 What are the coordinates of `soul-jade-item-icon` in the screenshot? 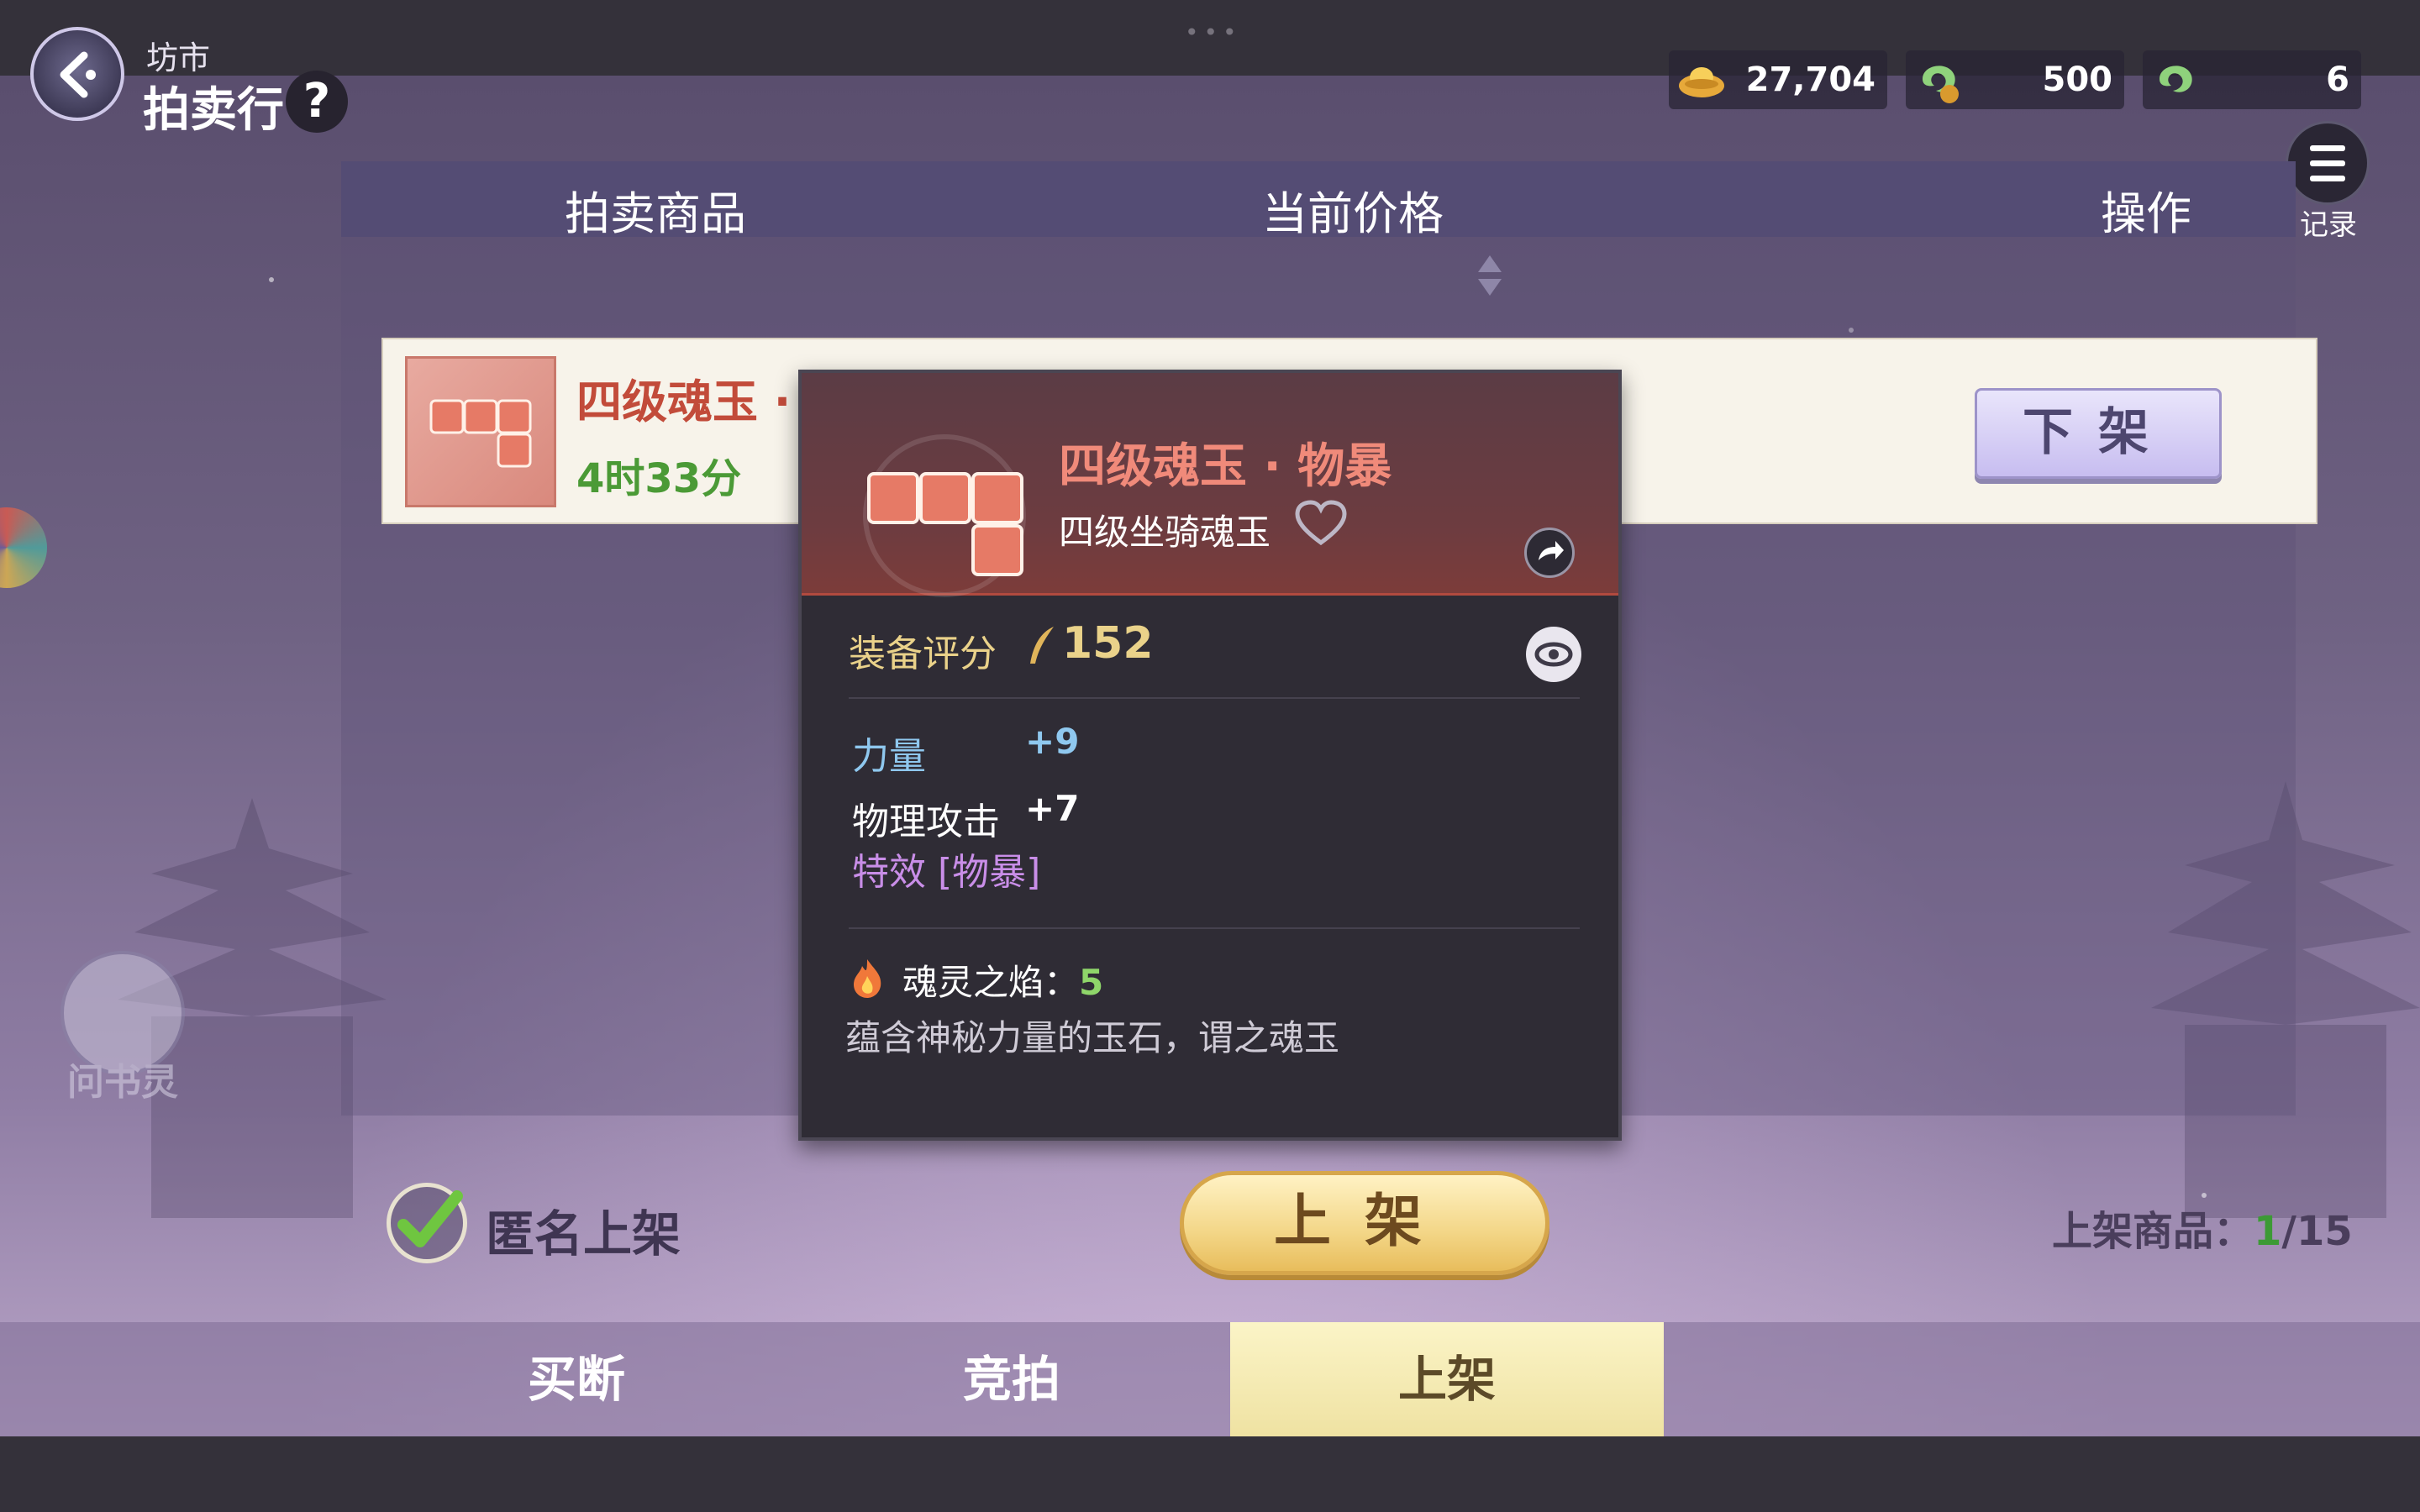 It's located at (481, 431).